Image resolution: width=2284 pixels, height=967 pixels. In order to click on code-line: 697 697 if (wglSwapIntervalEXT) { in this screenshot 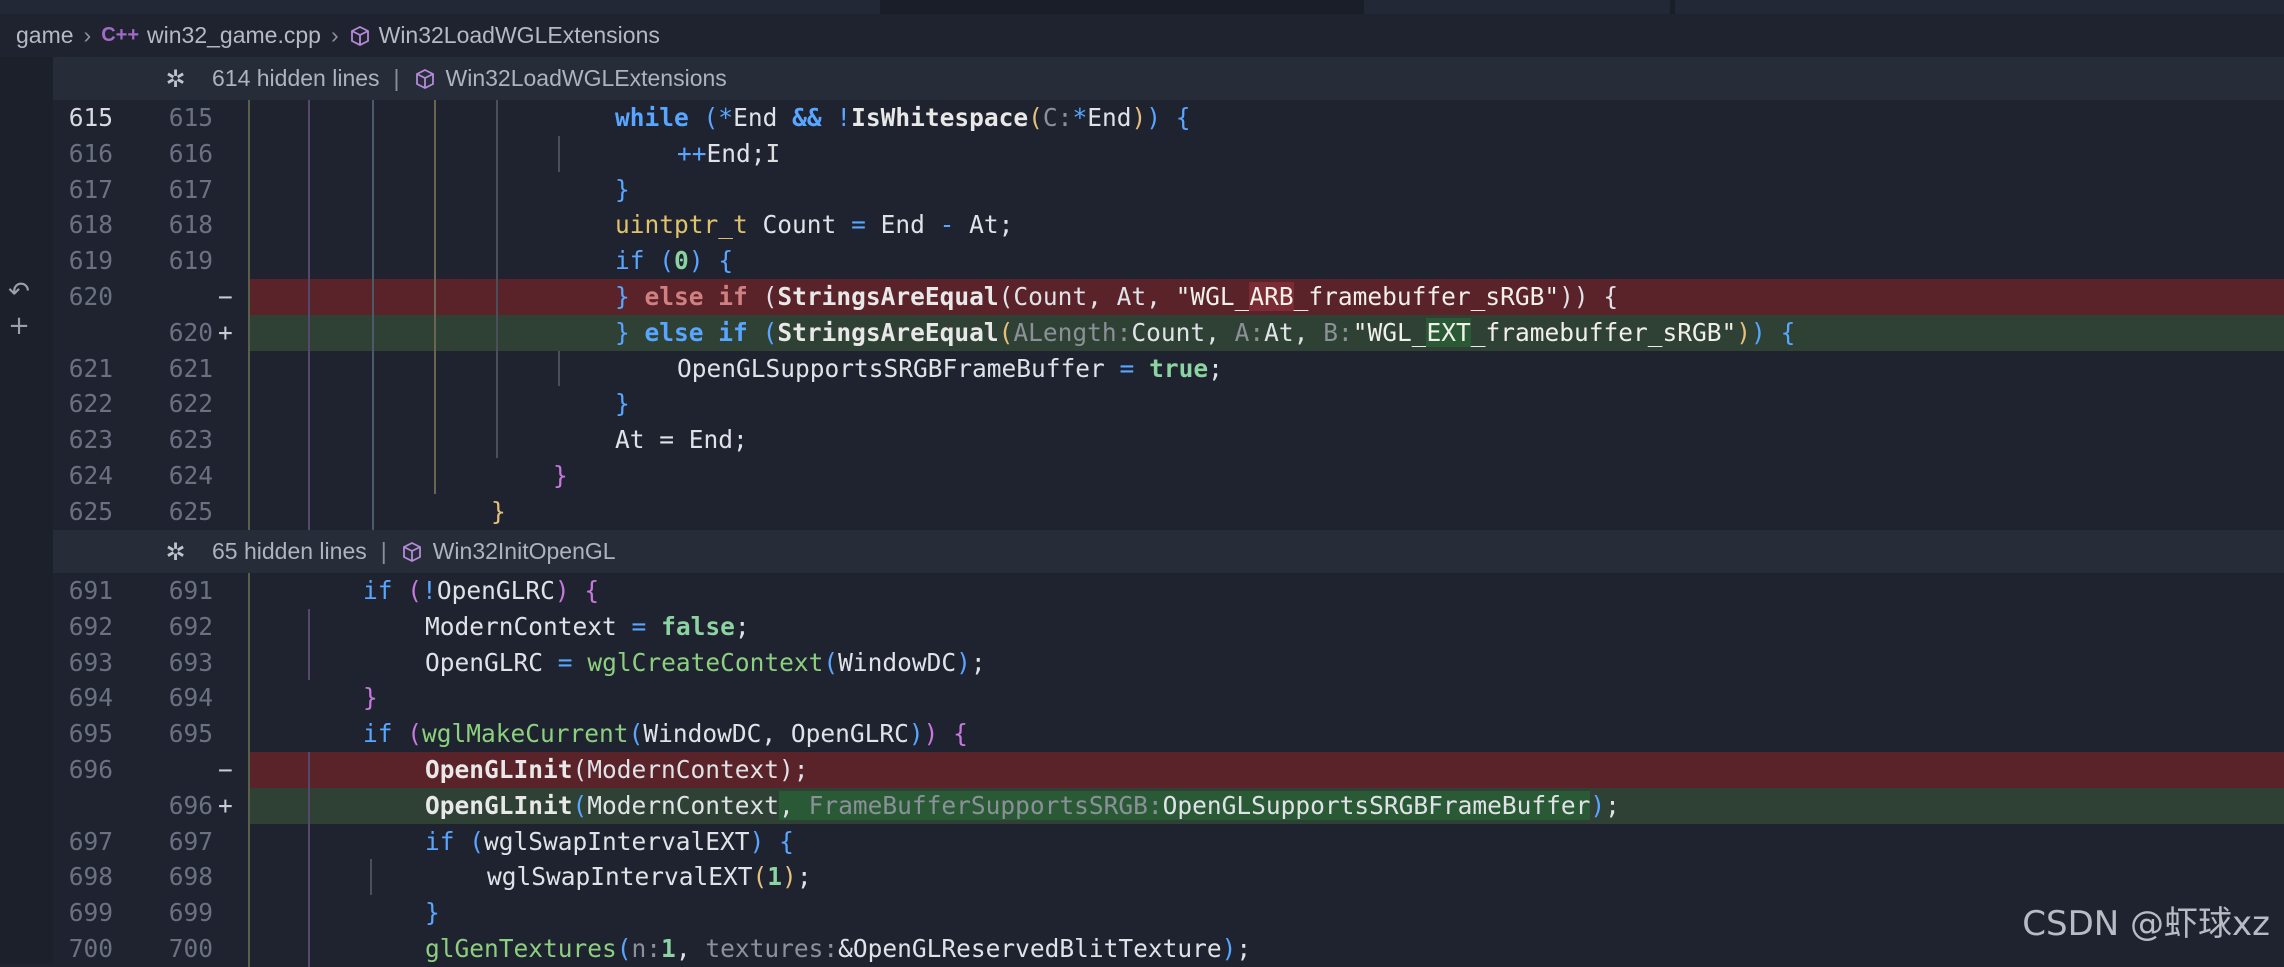, I will do `click(1168, 841)`.